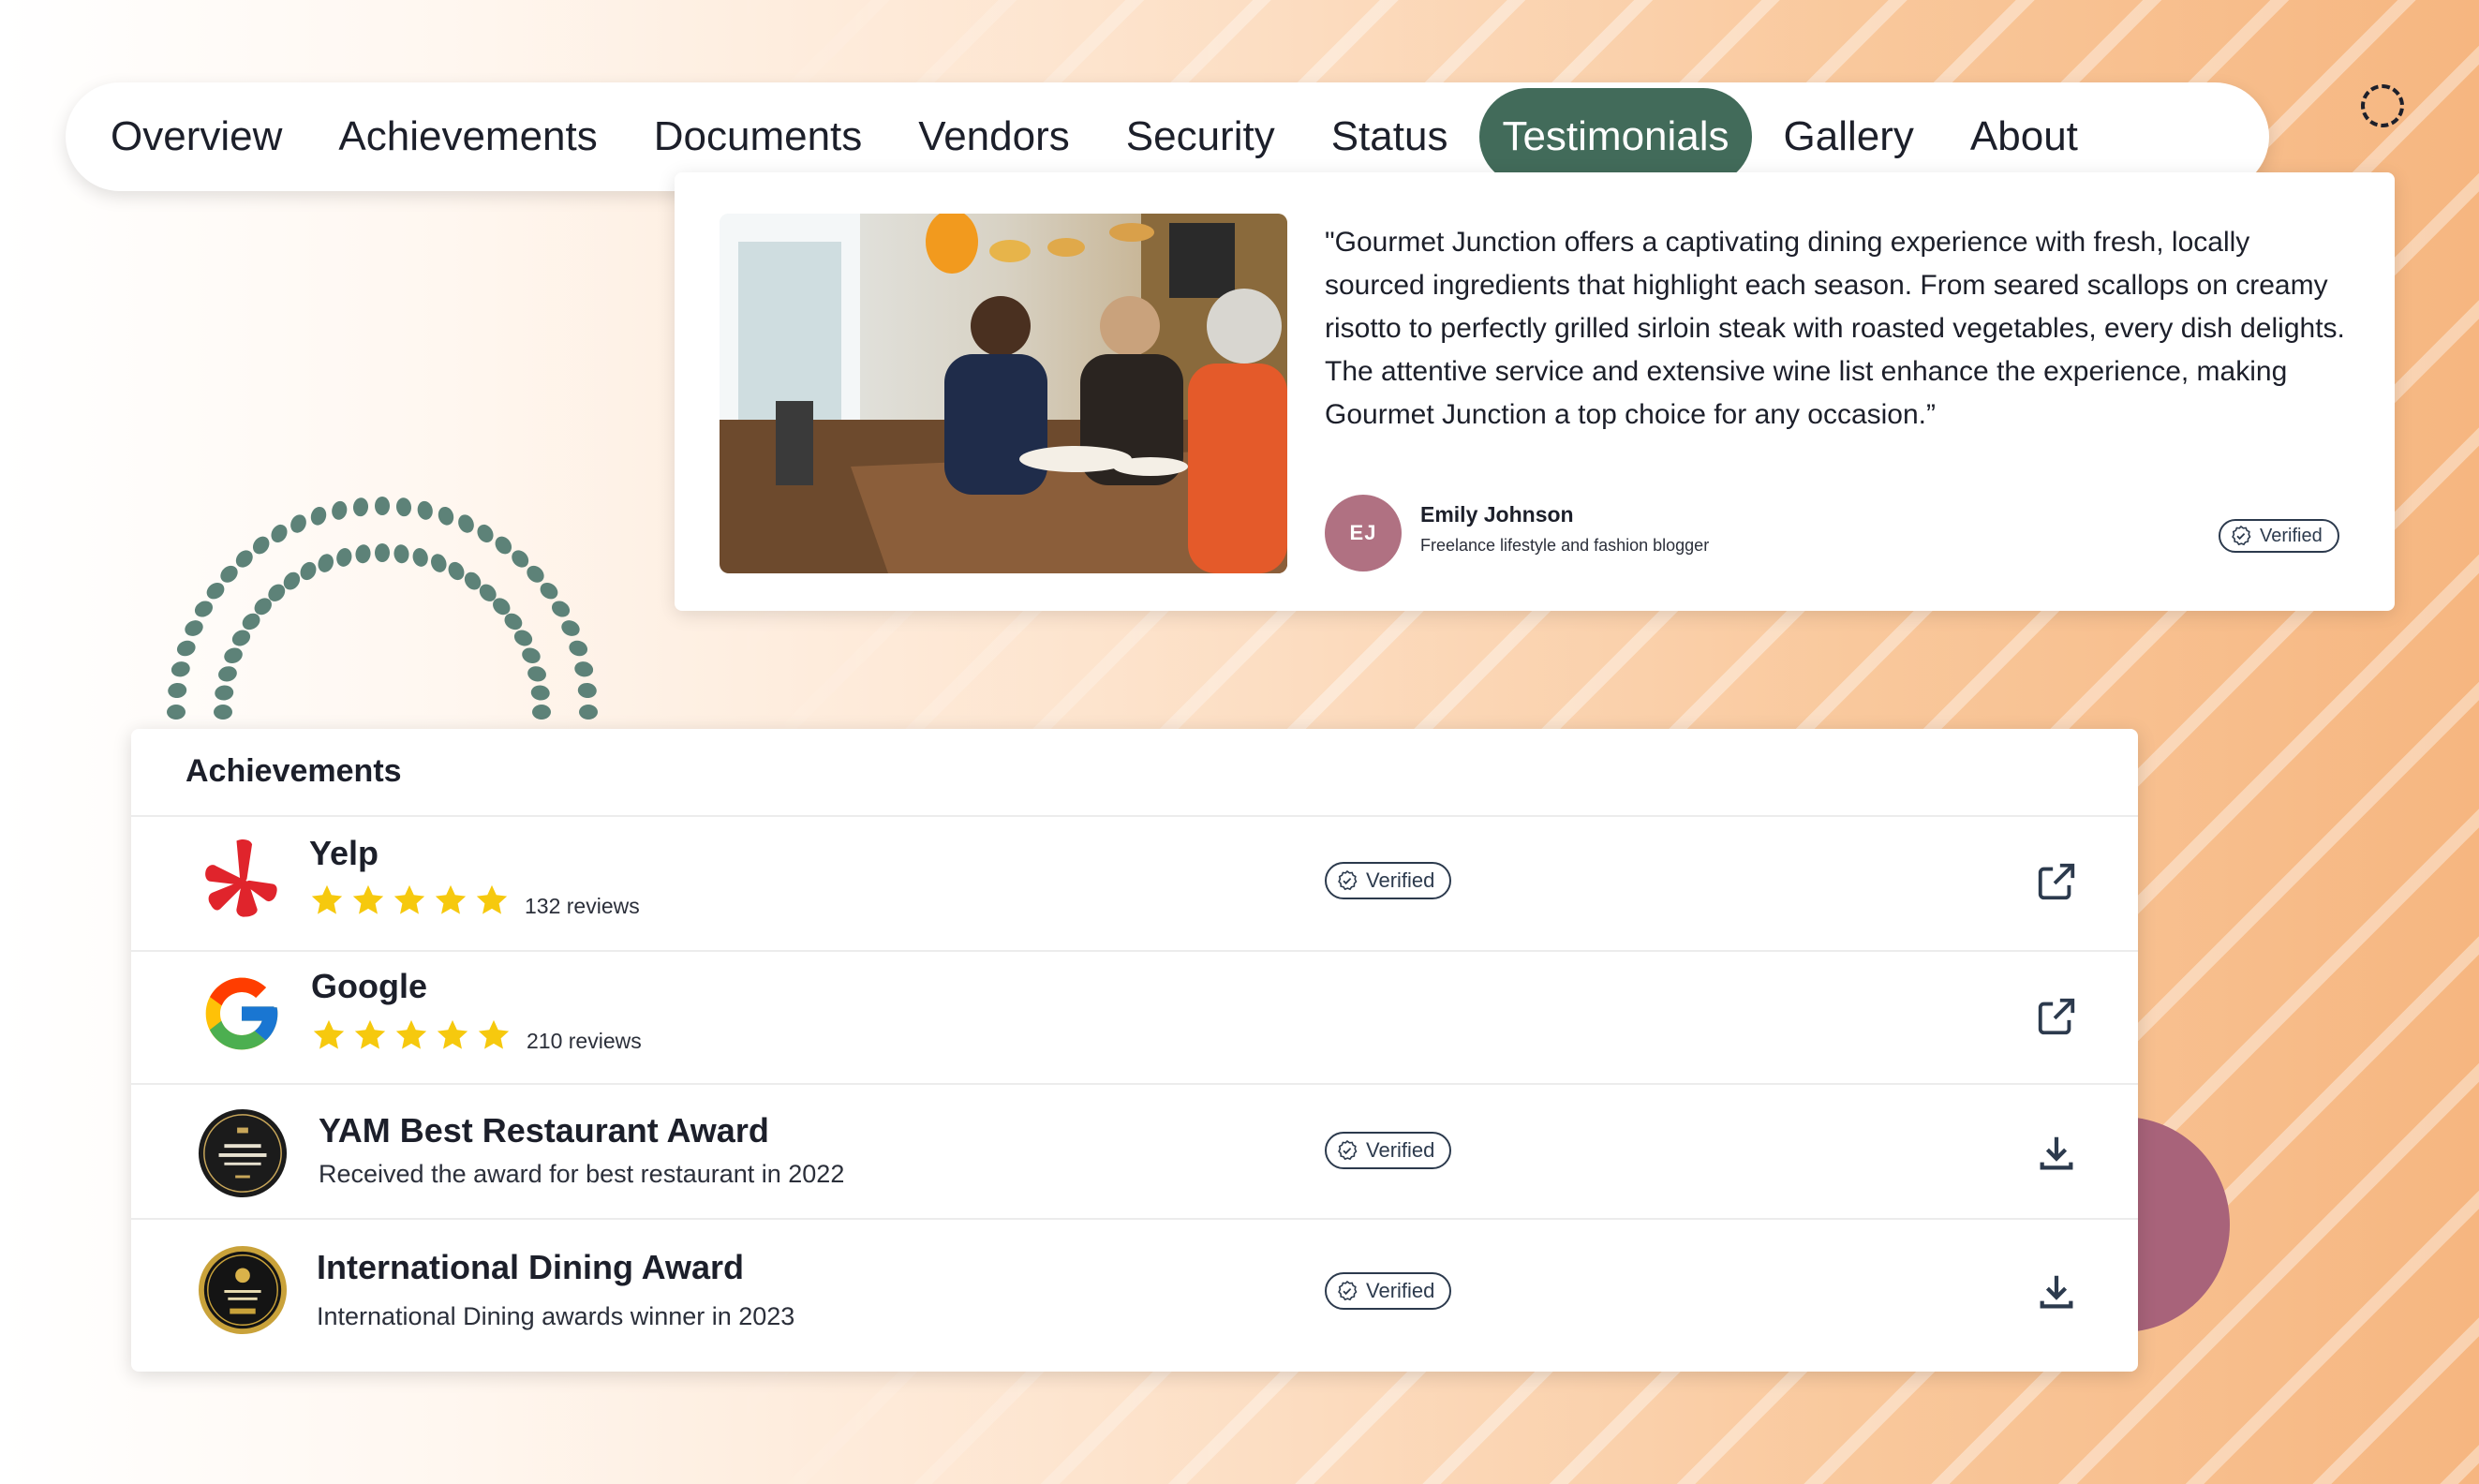 This screenshot has width=2479, height=1484. What do you see at coordinates (1003, 393) in the screenshot?
I see `restaurant-photo` at bounding box center [1003, 393].